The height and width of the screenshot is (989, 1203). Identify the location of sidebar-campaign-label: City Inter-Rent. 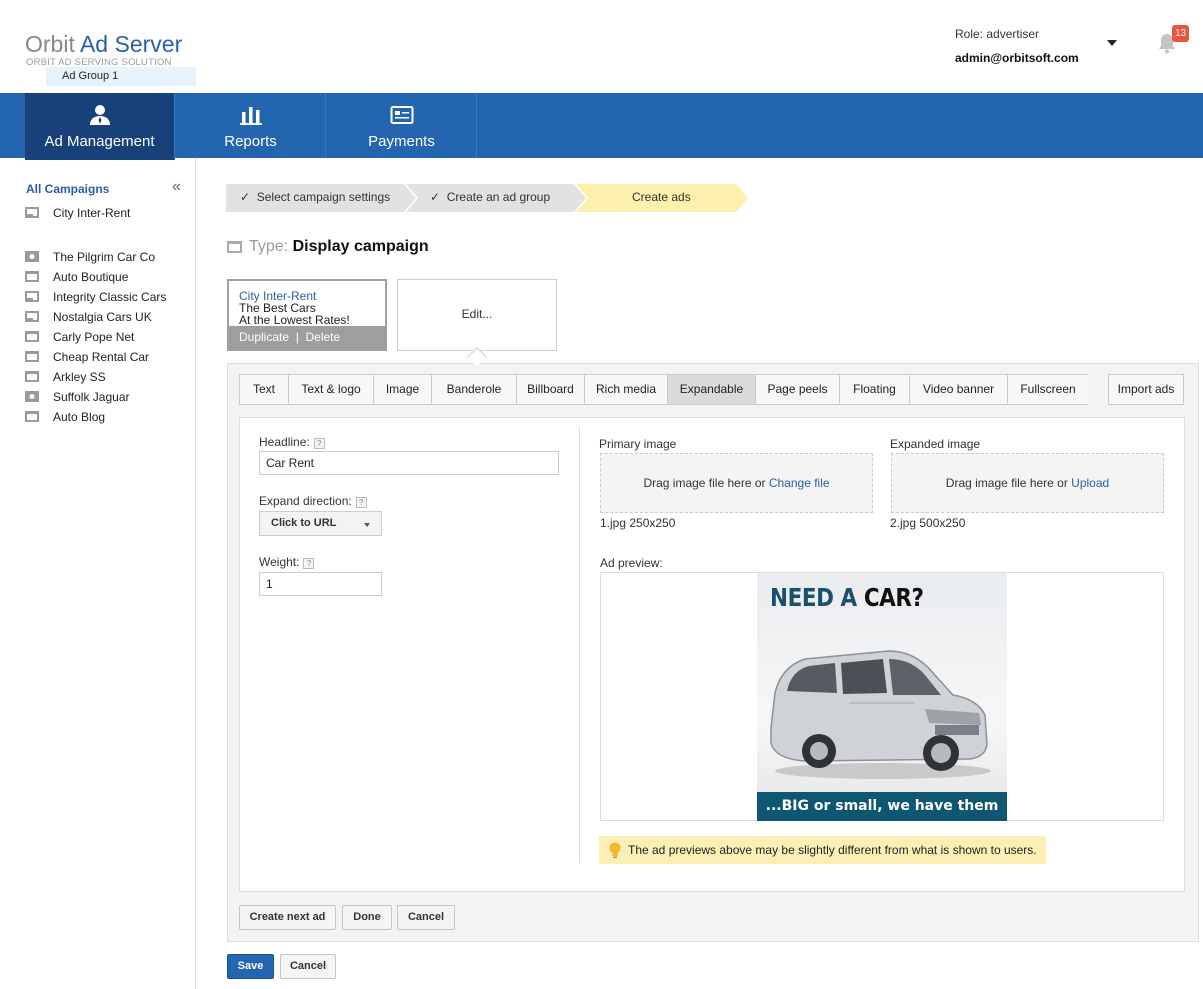
(92, 213).